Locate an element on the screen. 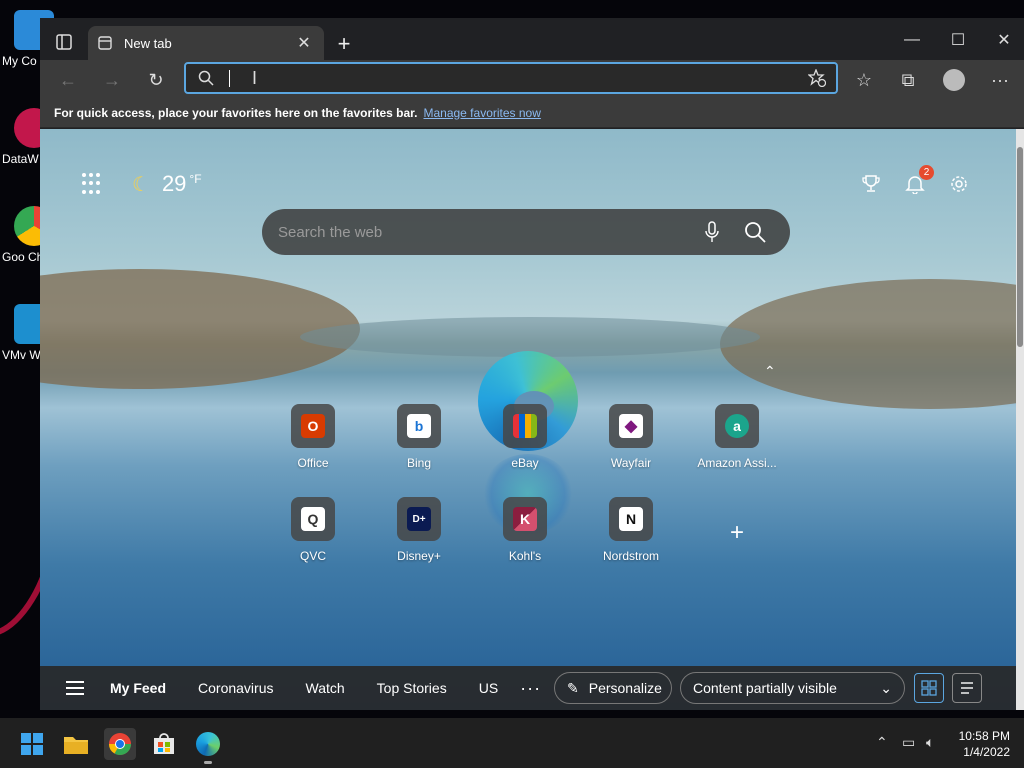 The height and width of the screenshot is (768, 1024). rewards-button is located at coordinates (871, 184).